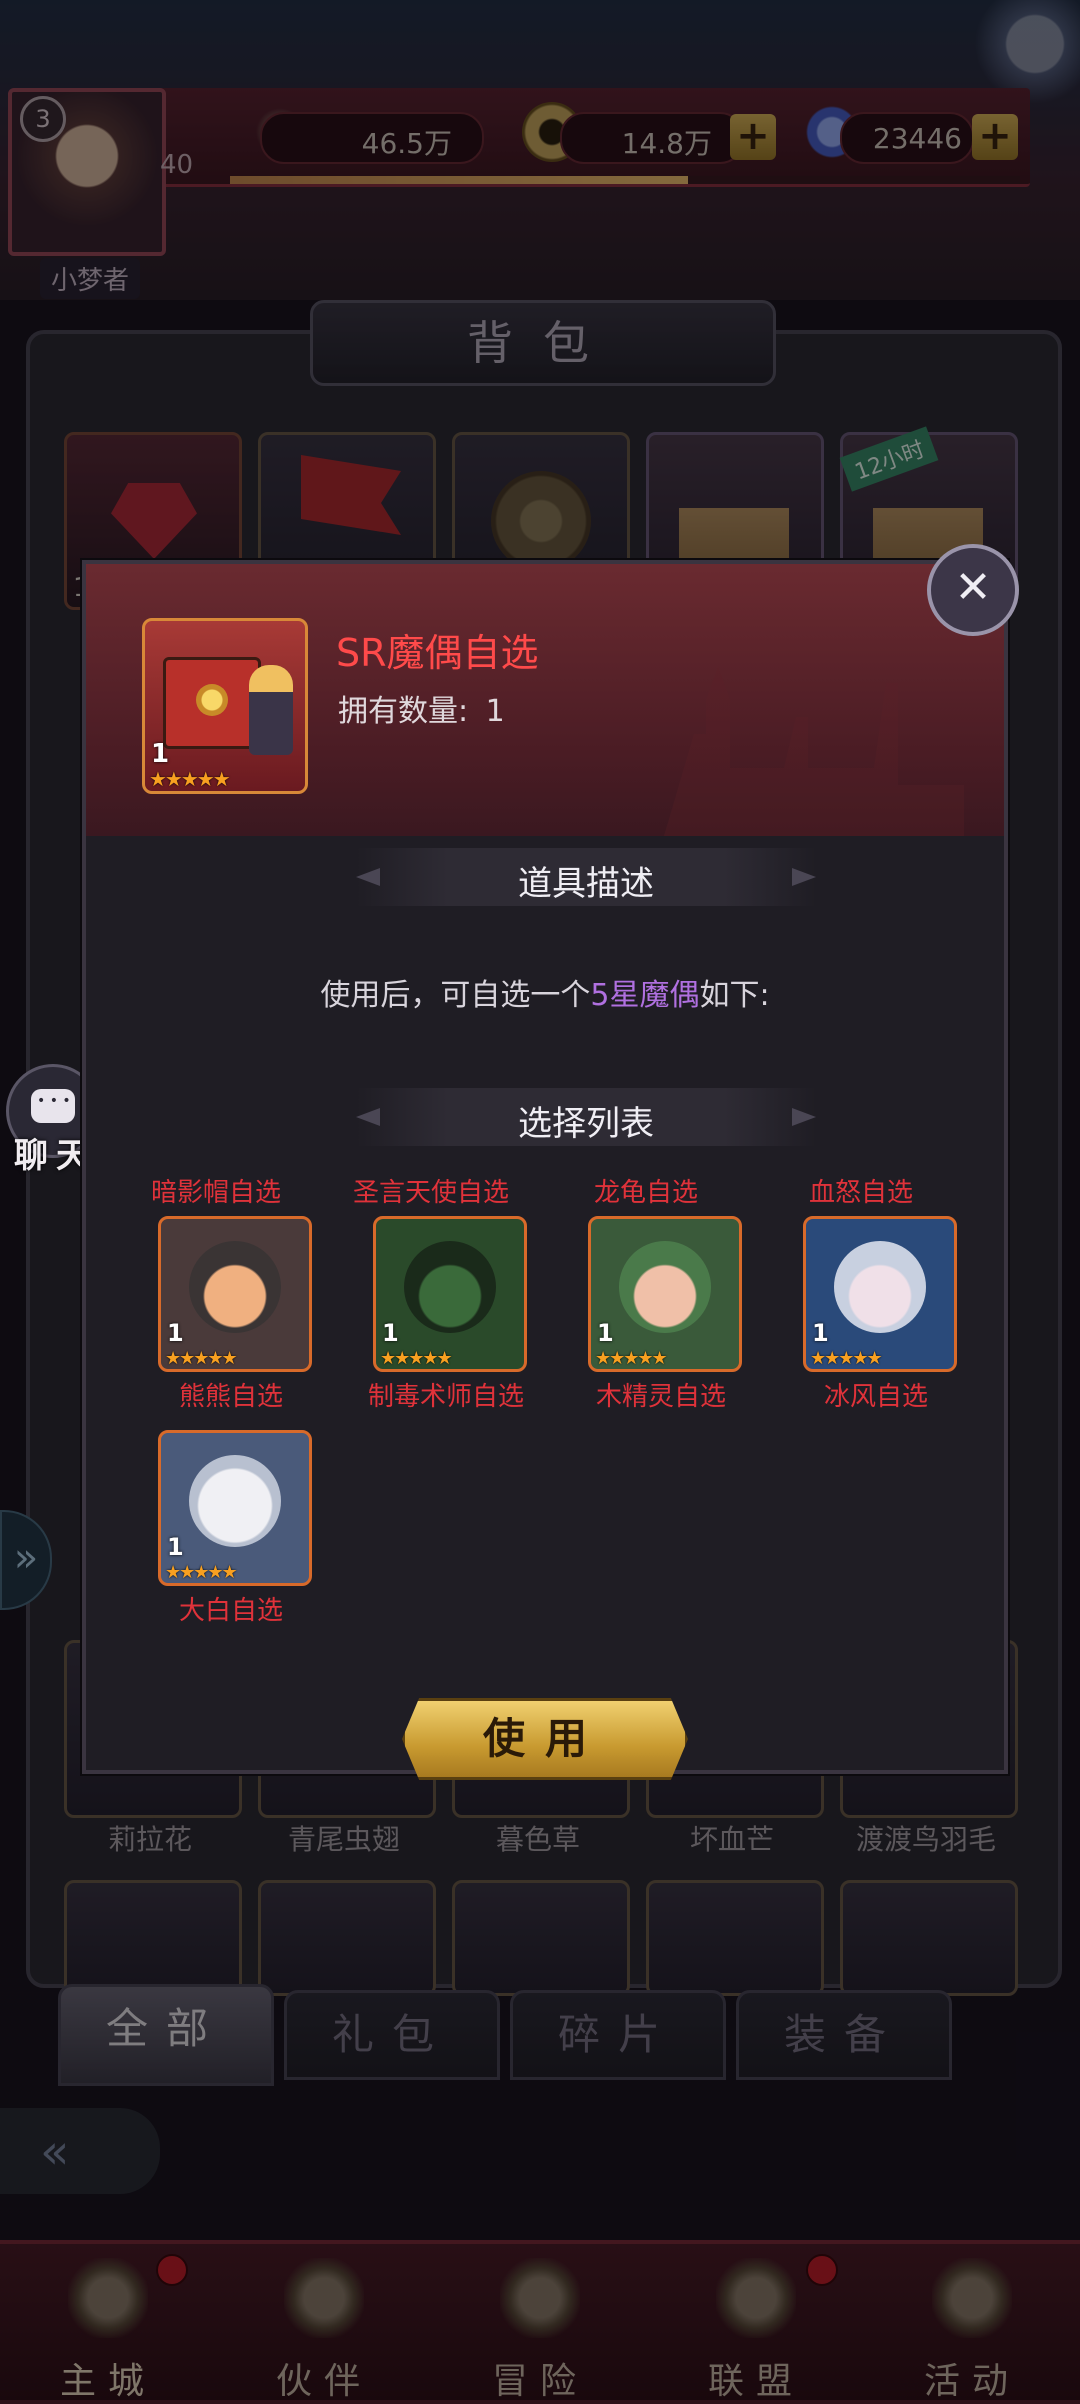 This screenshot has width=1080, height=2404. I want to click on section-title: 选择列表, so click(586, 1124).